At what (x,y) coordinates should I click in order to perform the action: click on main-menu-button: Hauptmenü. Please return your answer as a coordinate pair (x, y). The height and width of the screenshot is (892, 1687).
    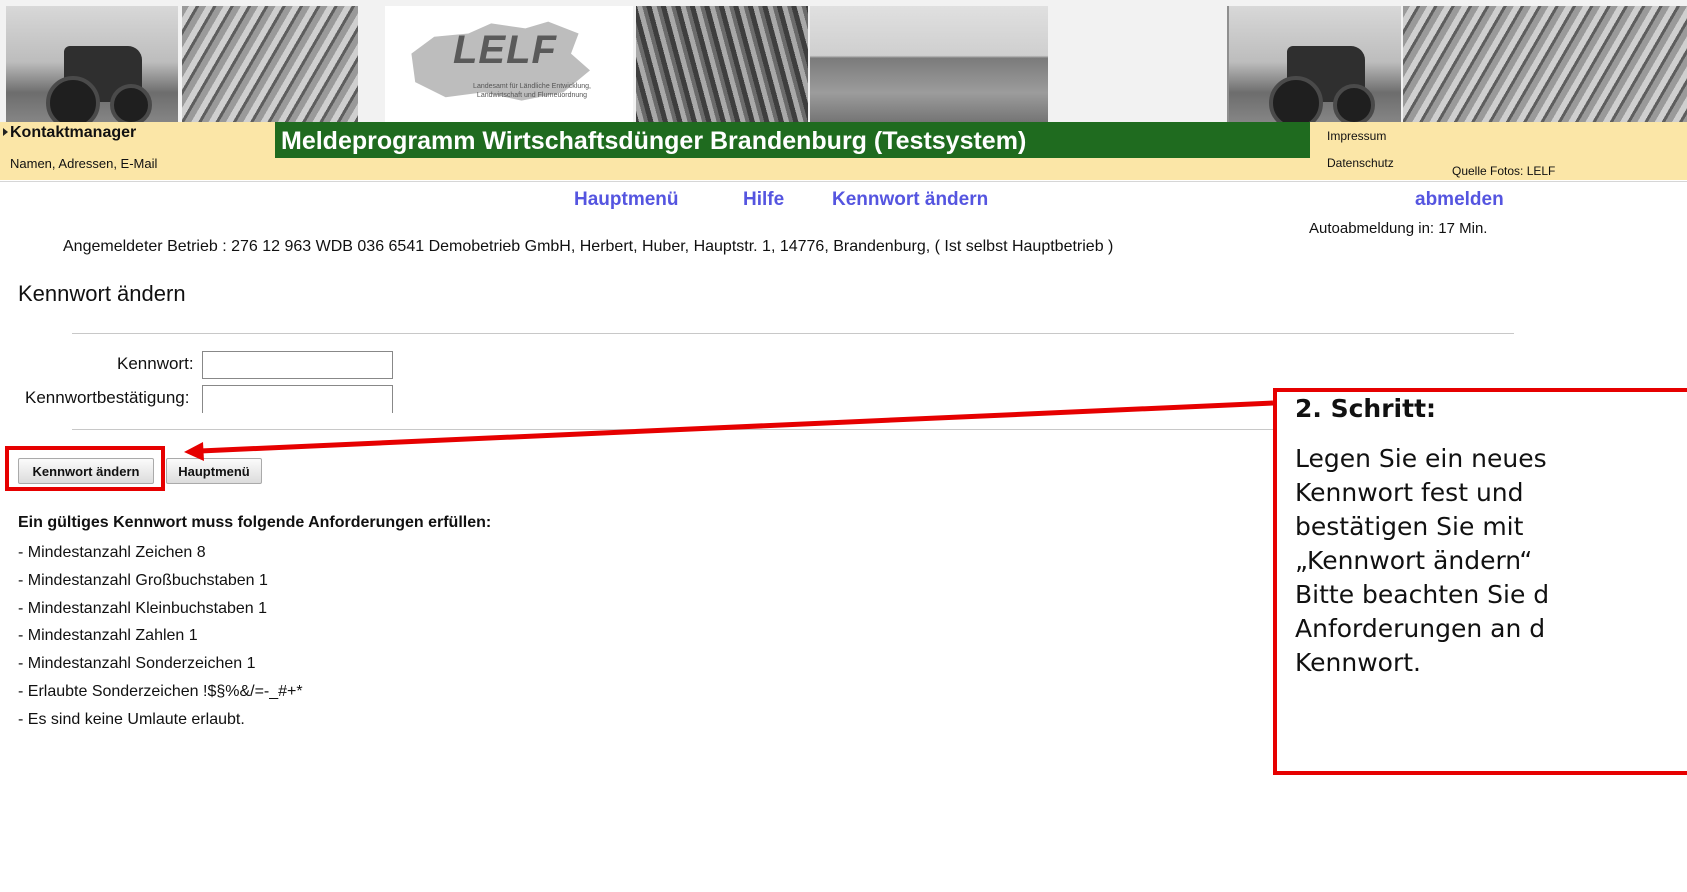
    Looking at the image, I should click on (214, 471).